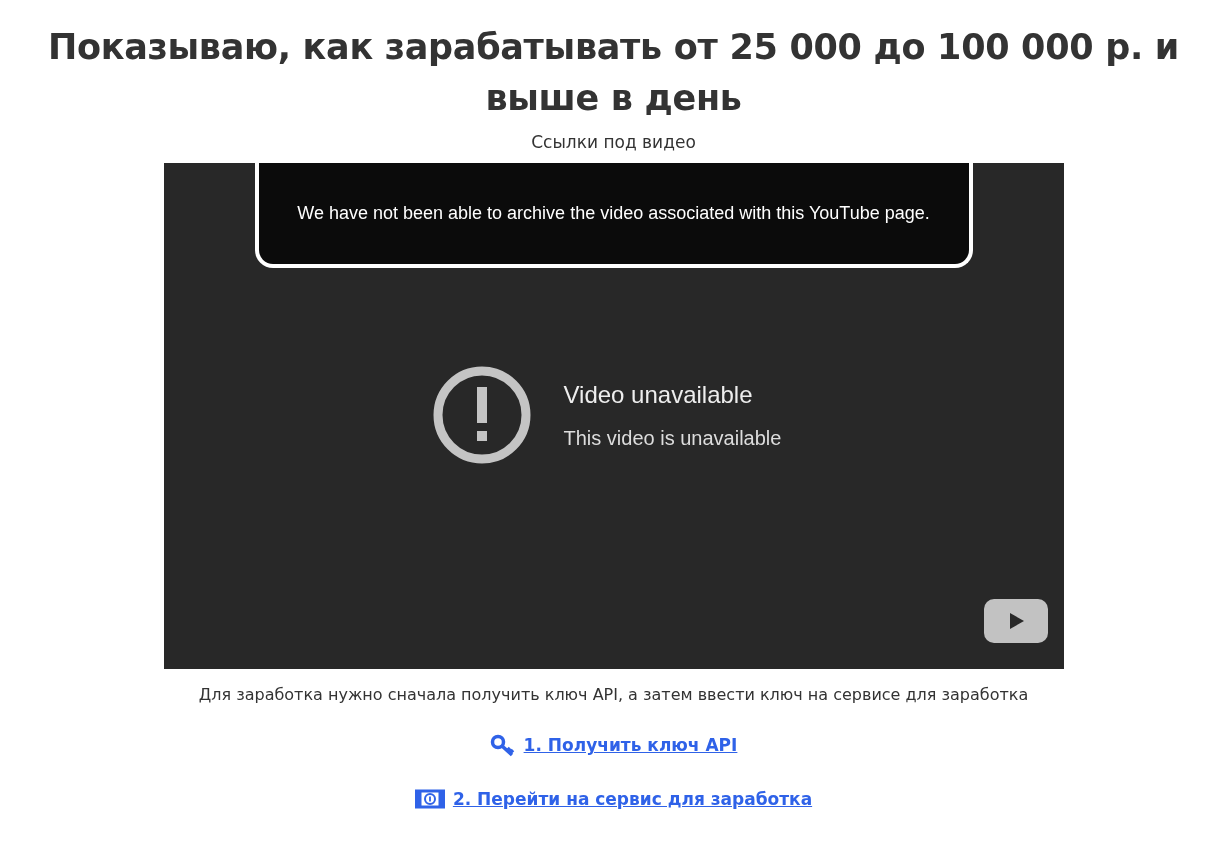  I want to click on description: Для заработка нужно сначала получить ключ API, а затем ввести ключ на сервисе для заработка, so click(613, 695).